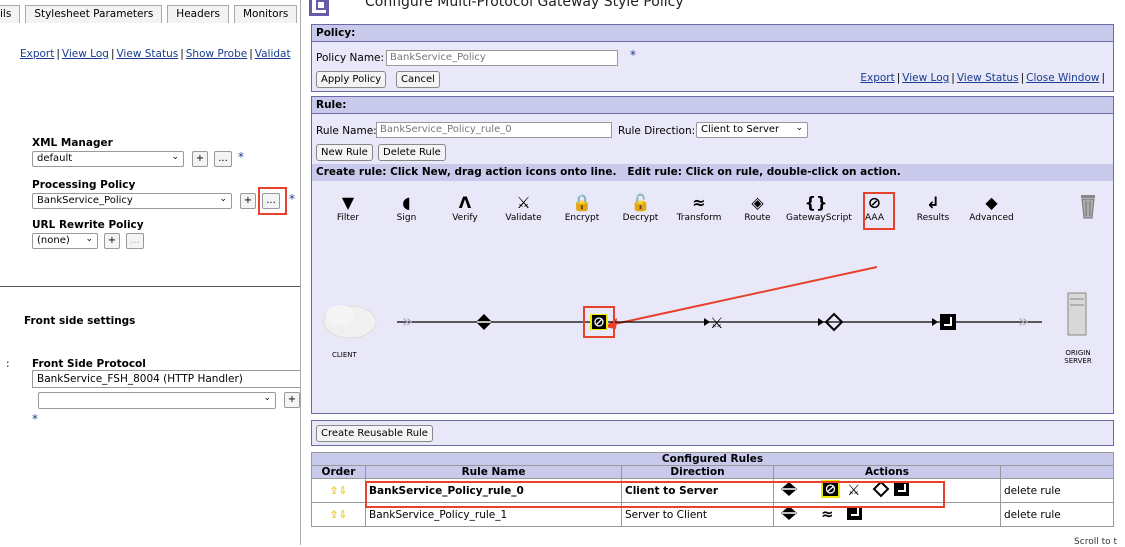 The height and width of the screenshot is (547, 1125). I want to click on palette-encrypt: 🔒 Encrypt, so click(582, 208).